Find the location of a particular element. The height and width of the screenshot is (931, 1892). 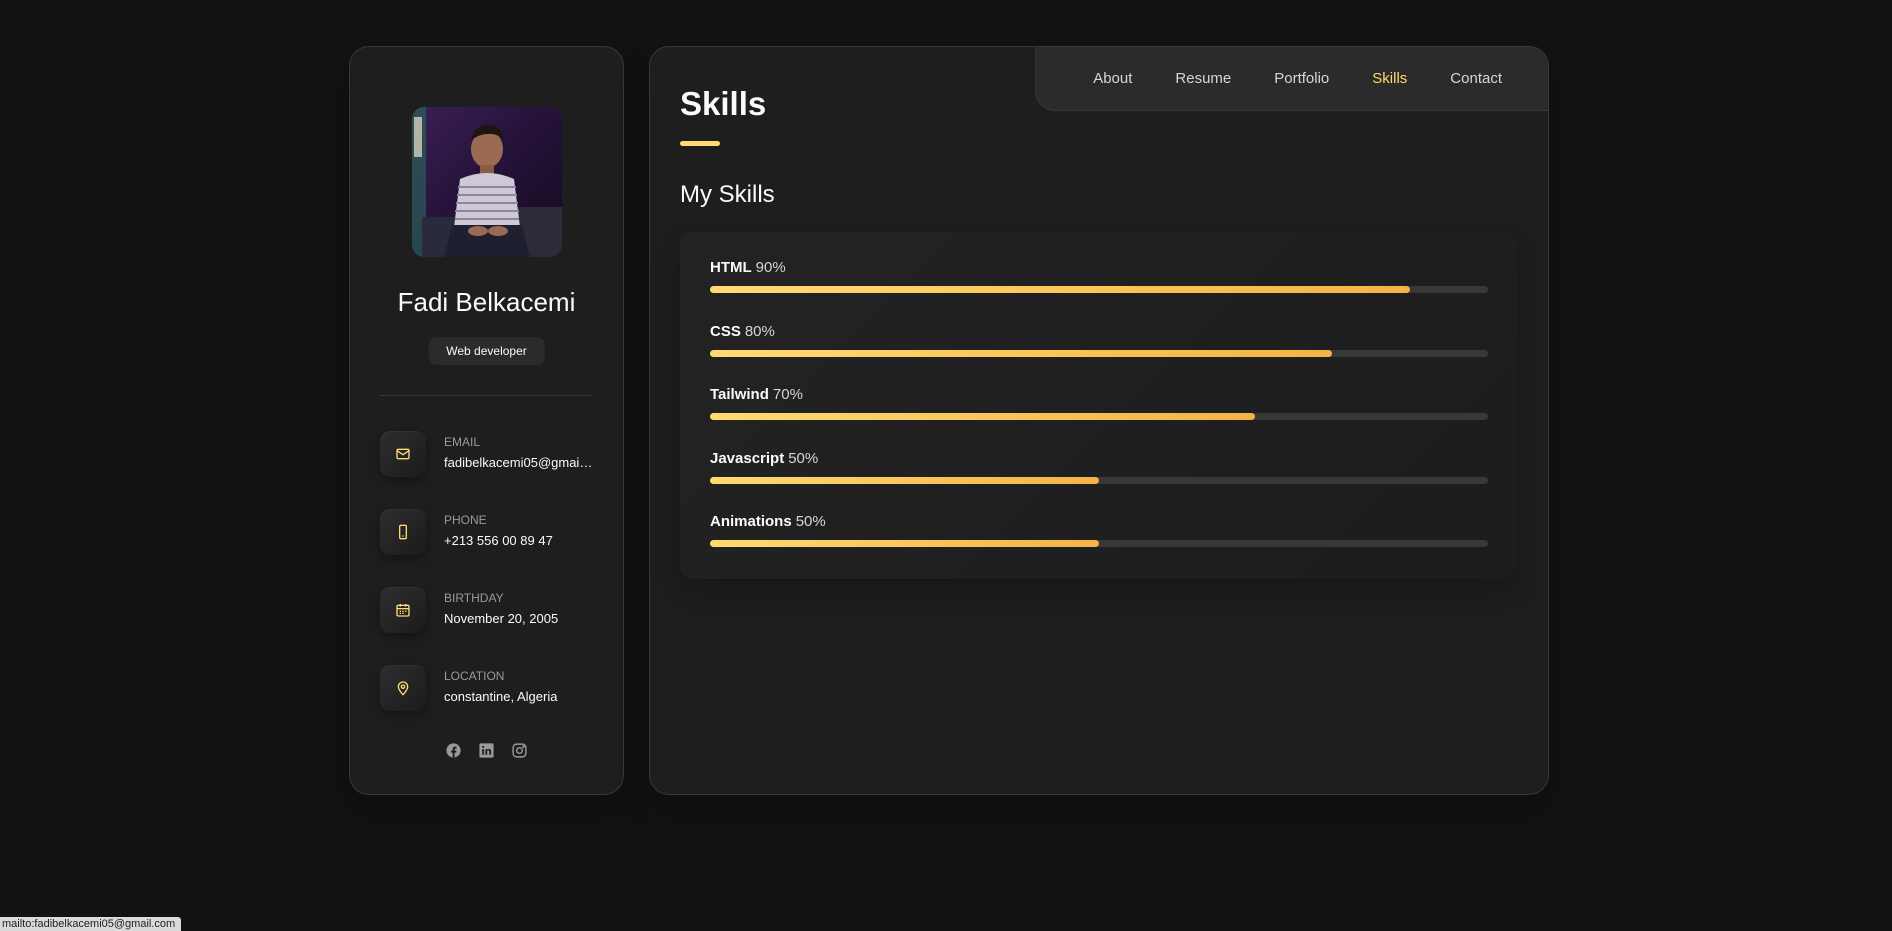

nav-resume: Resume is located at coordinates (1203, 78).